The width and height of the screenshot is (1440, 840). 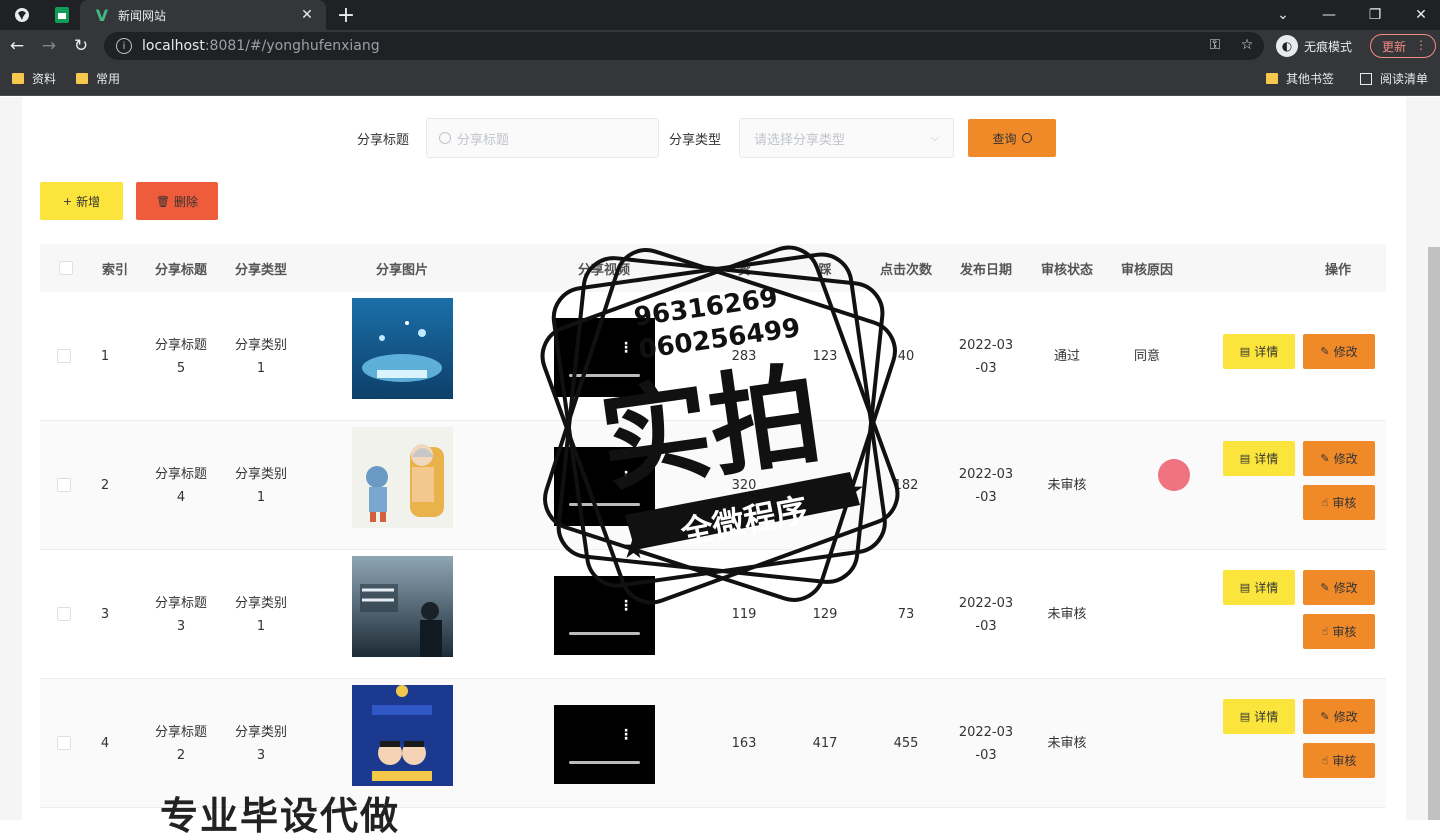 What do you see at coordinates (18, 78) in the screenshot?
I see `folder-icon` at bounding box center [18, 78].